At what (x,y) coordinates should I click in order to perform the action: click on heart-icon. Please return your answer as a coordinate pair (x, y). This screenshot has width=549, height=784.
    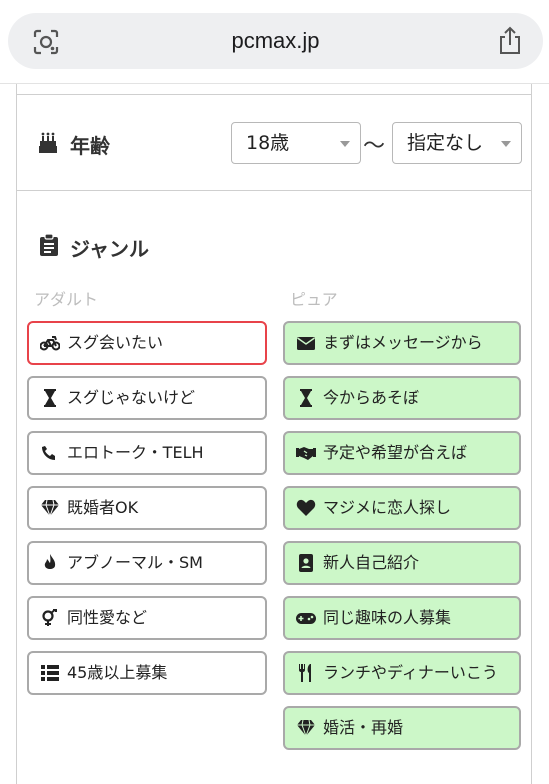
    Looking at the image, I should click on (306, 507).